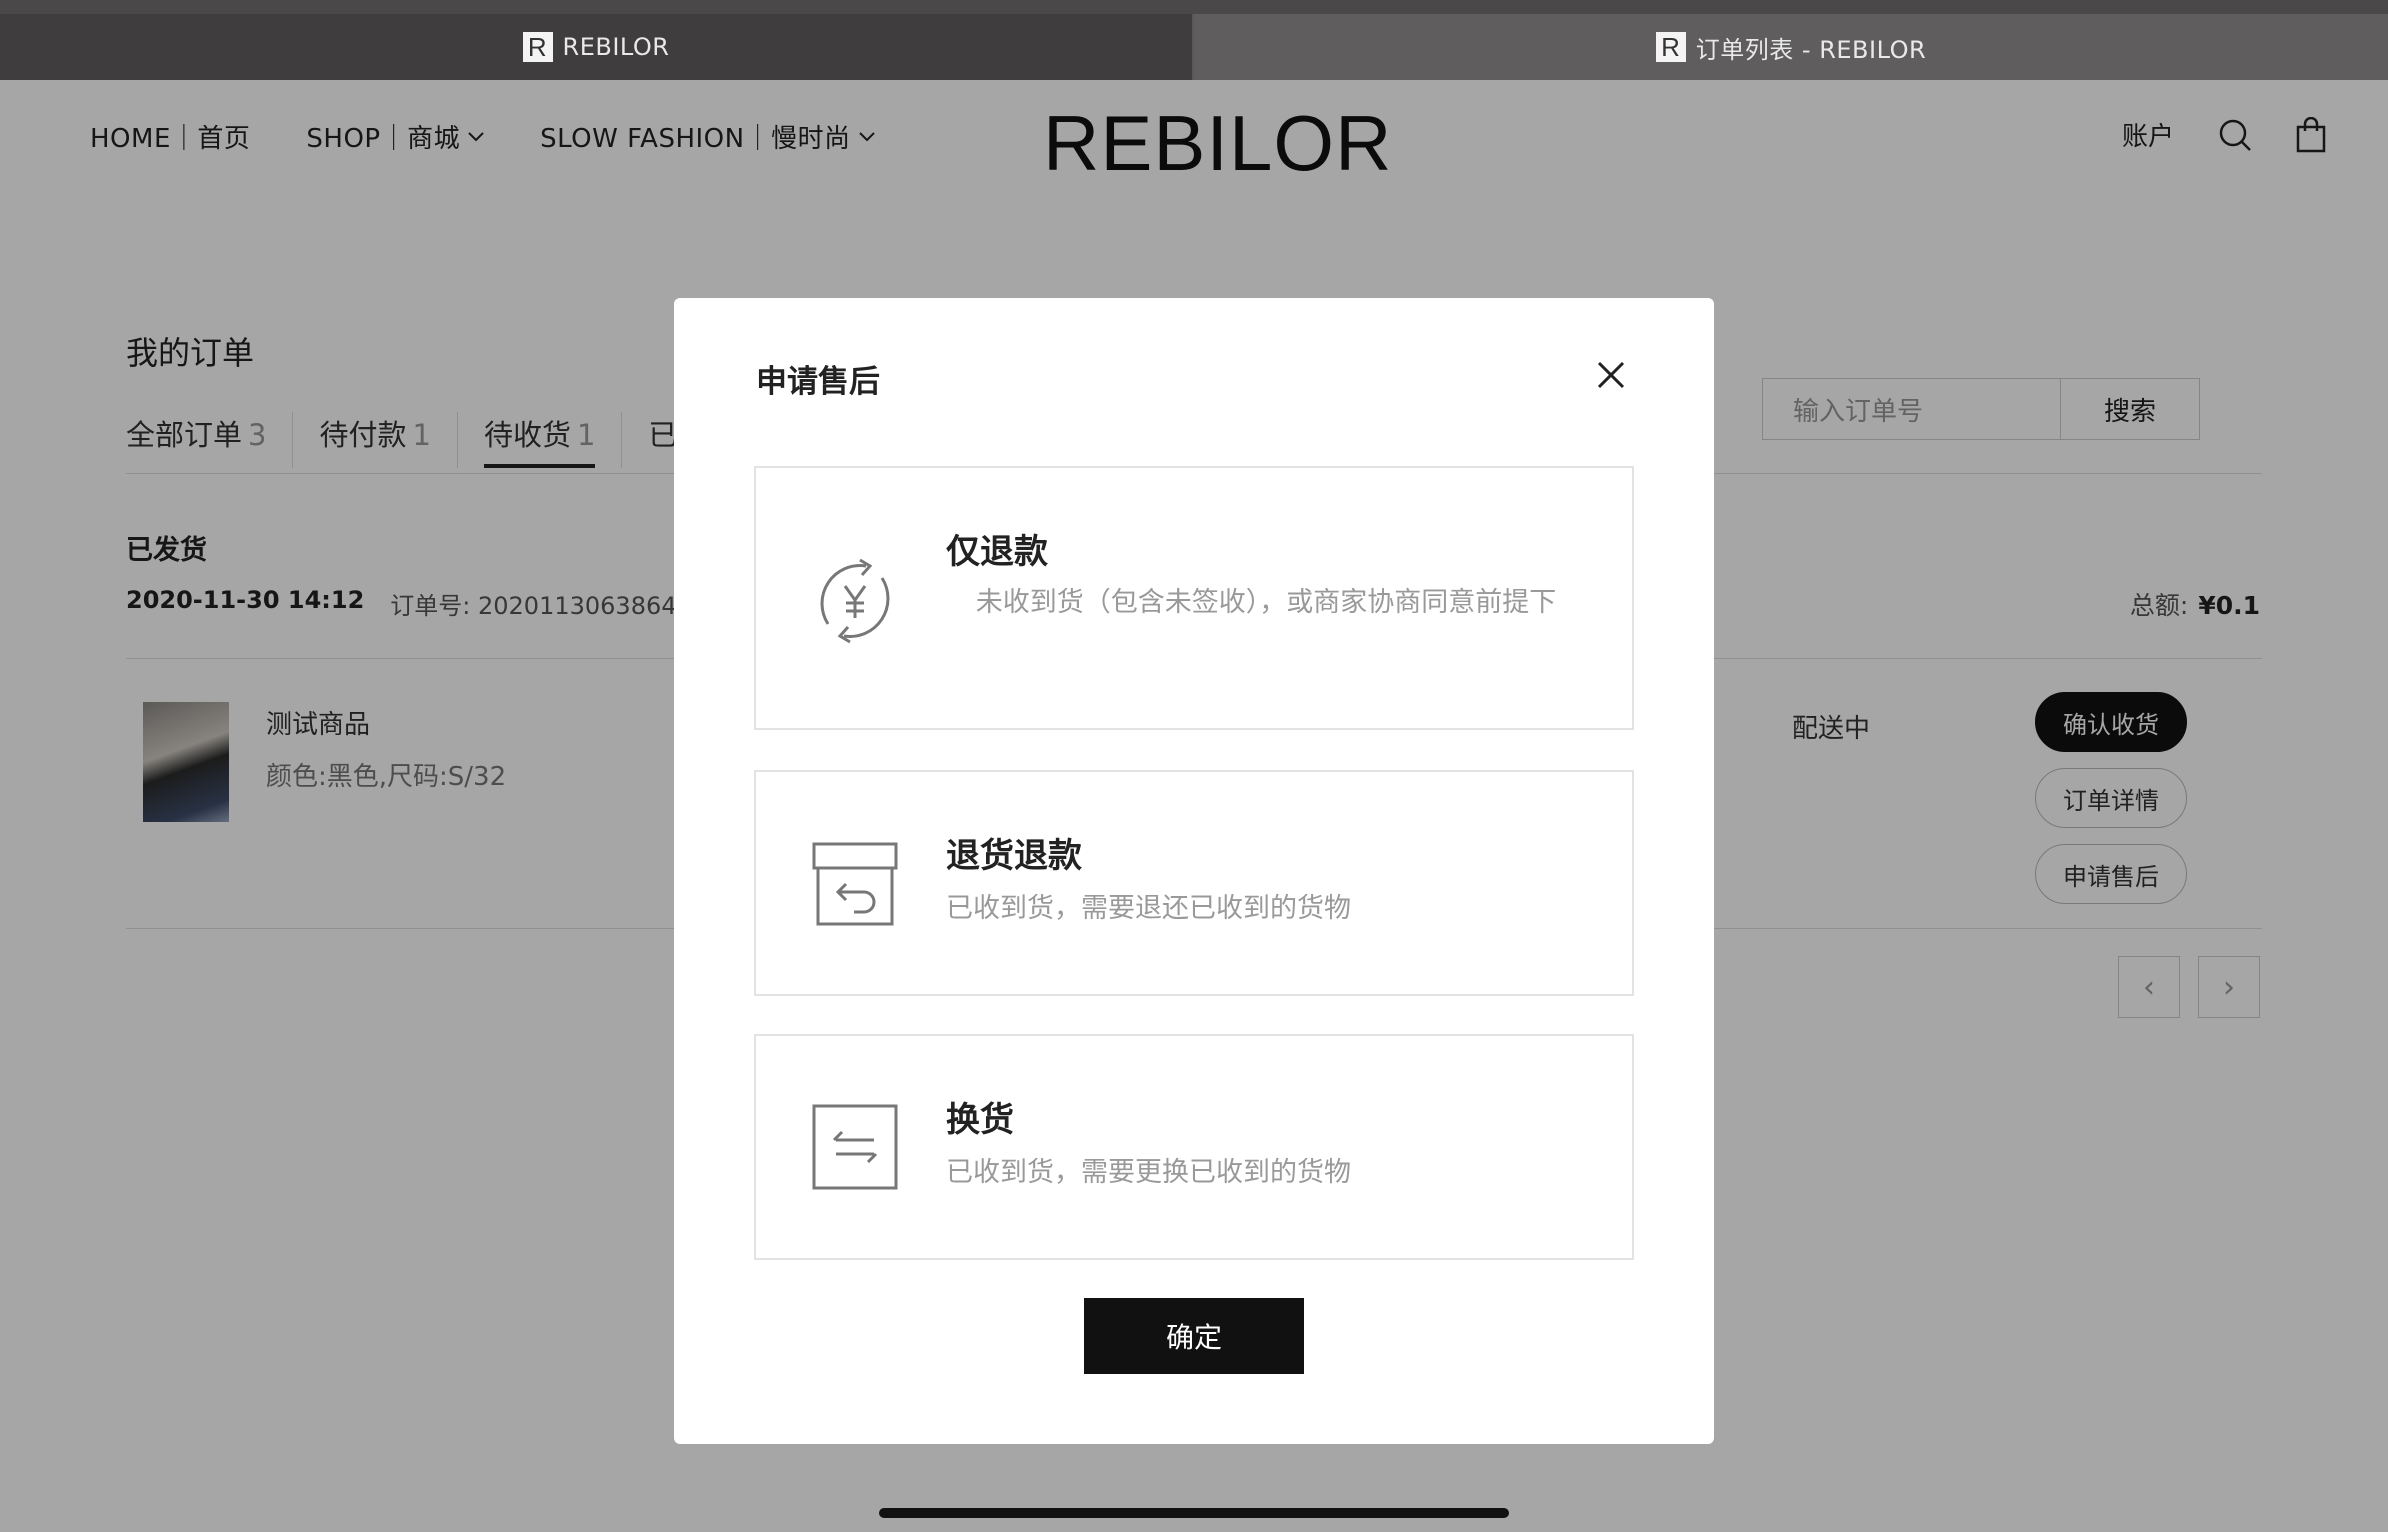 The height and width of the screenshot is (1532, 2388). What do you see at coordinates (1194, 883) in the screenshot?
I see `option-return-refund: 退货退款 已收到货，需要退还已收到的货物` at bounding box center [1194, 883].